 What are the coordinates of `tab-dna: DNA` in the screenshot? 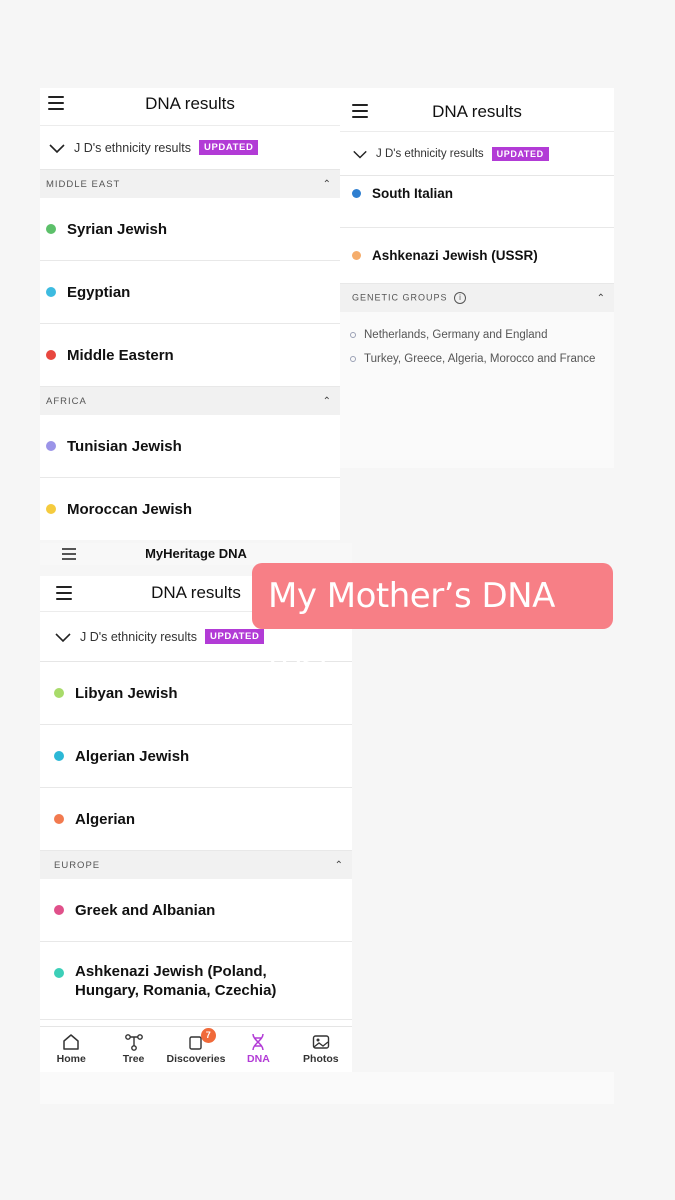 It's located at (258, 1049).